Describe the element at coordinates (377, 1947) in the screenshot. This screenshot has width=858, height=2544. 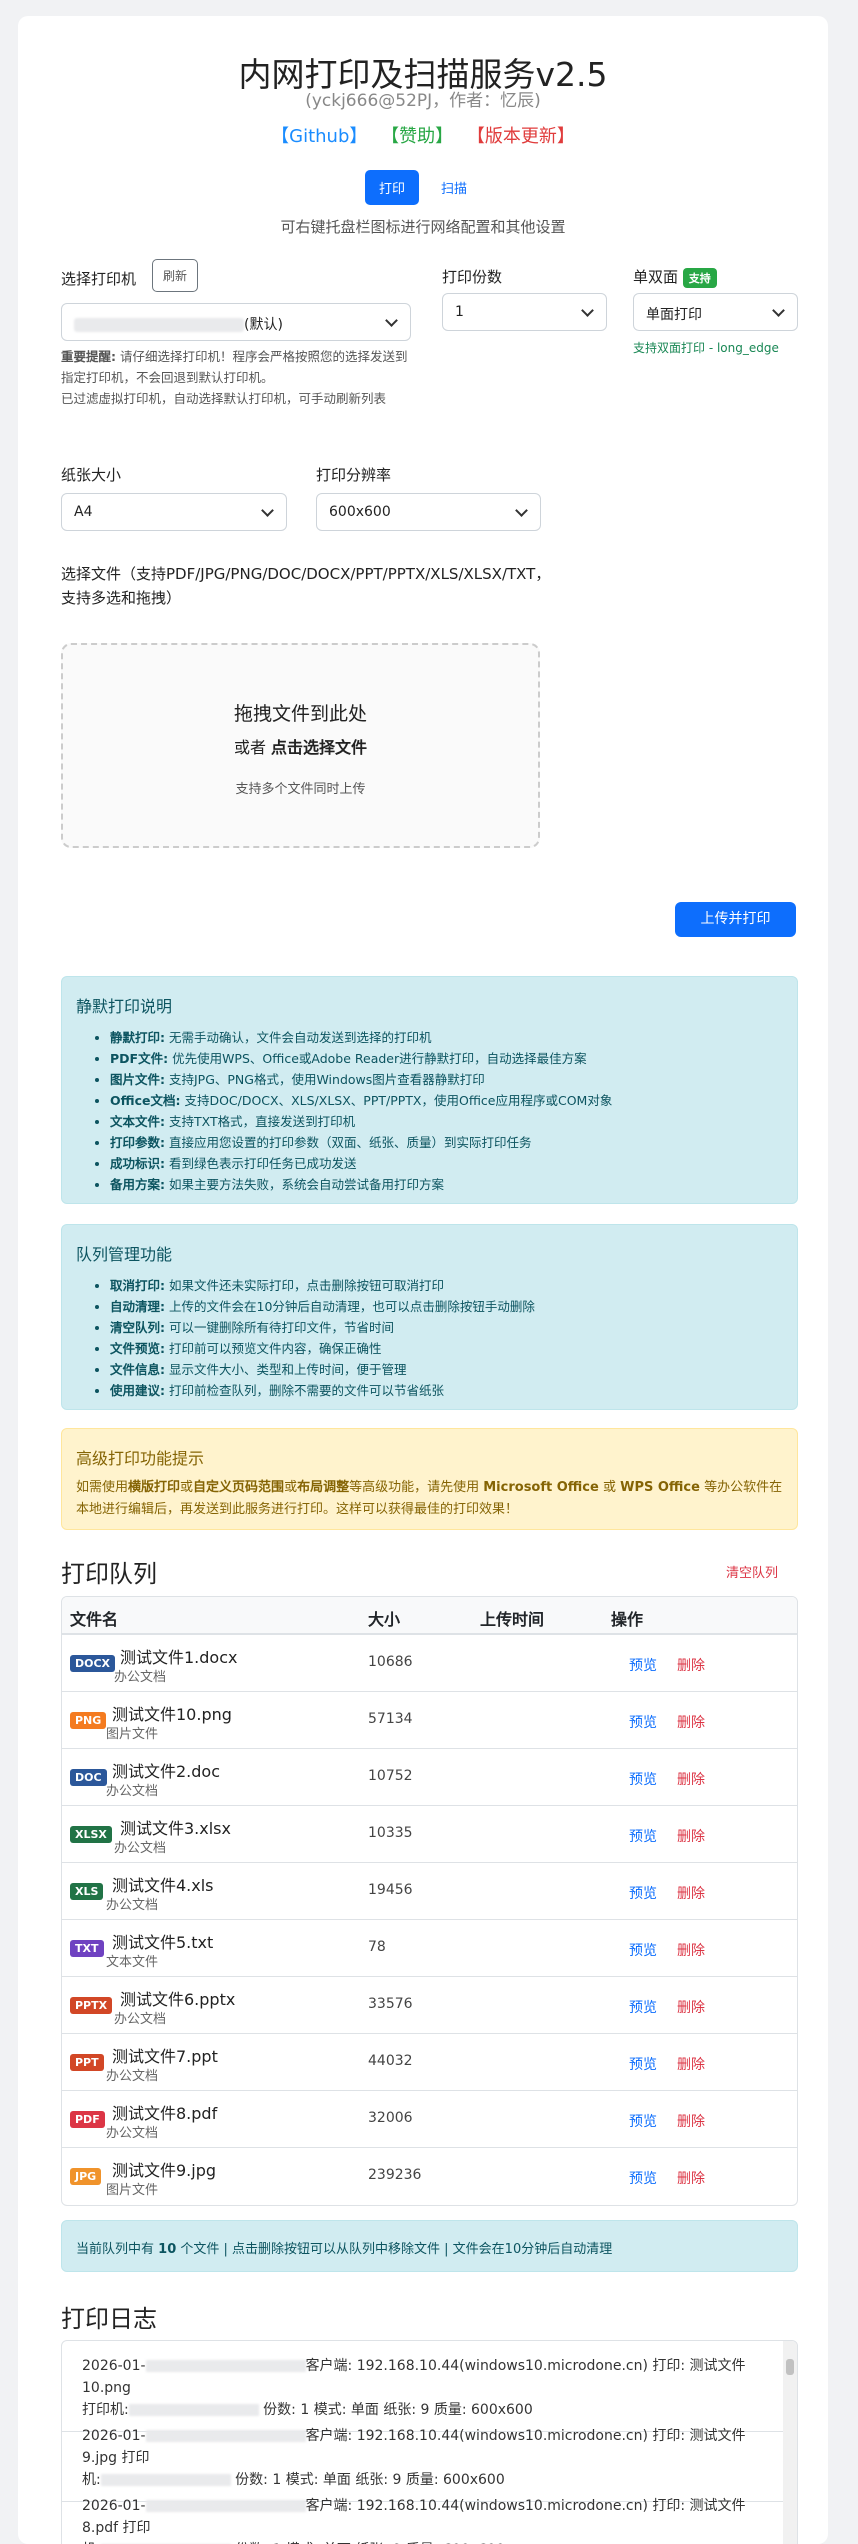
I see `file-size: 78` at that location.